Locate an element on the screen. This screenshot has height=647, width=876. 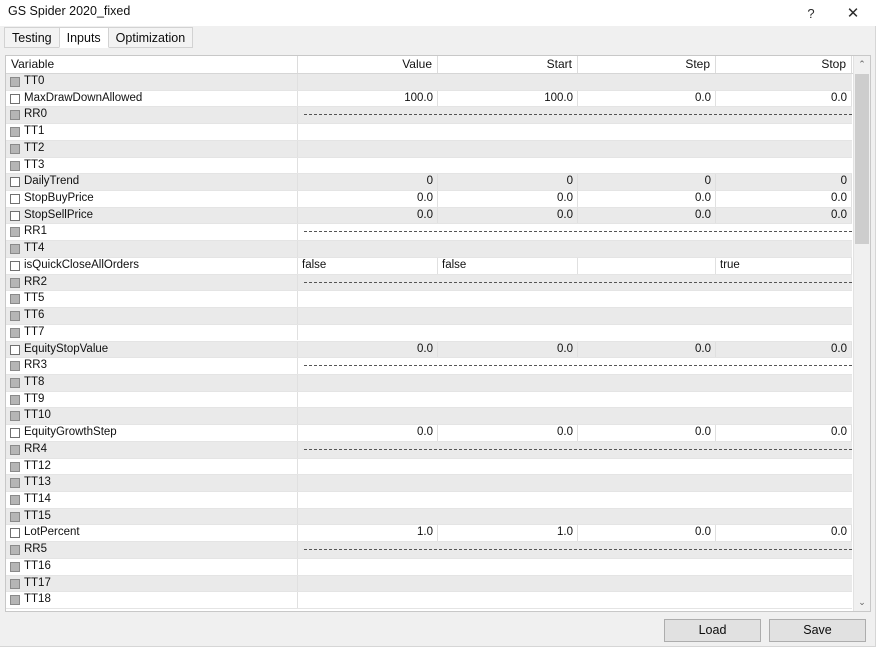
variable-name-cell: TT15 is located at coordinates (152, 516).